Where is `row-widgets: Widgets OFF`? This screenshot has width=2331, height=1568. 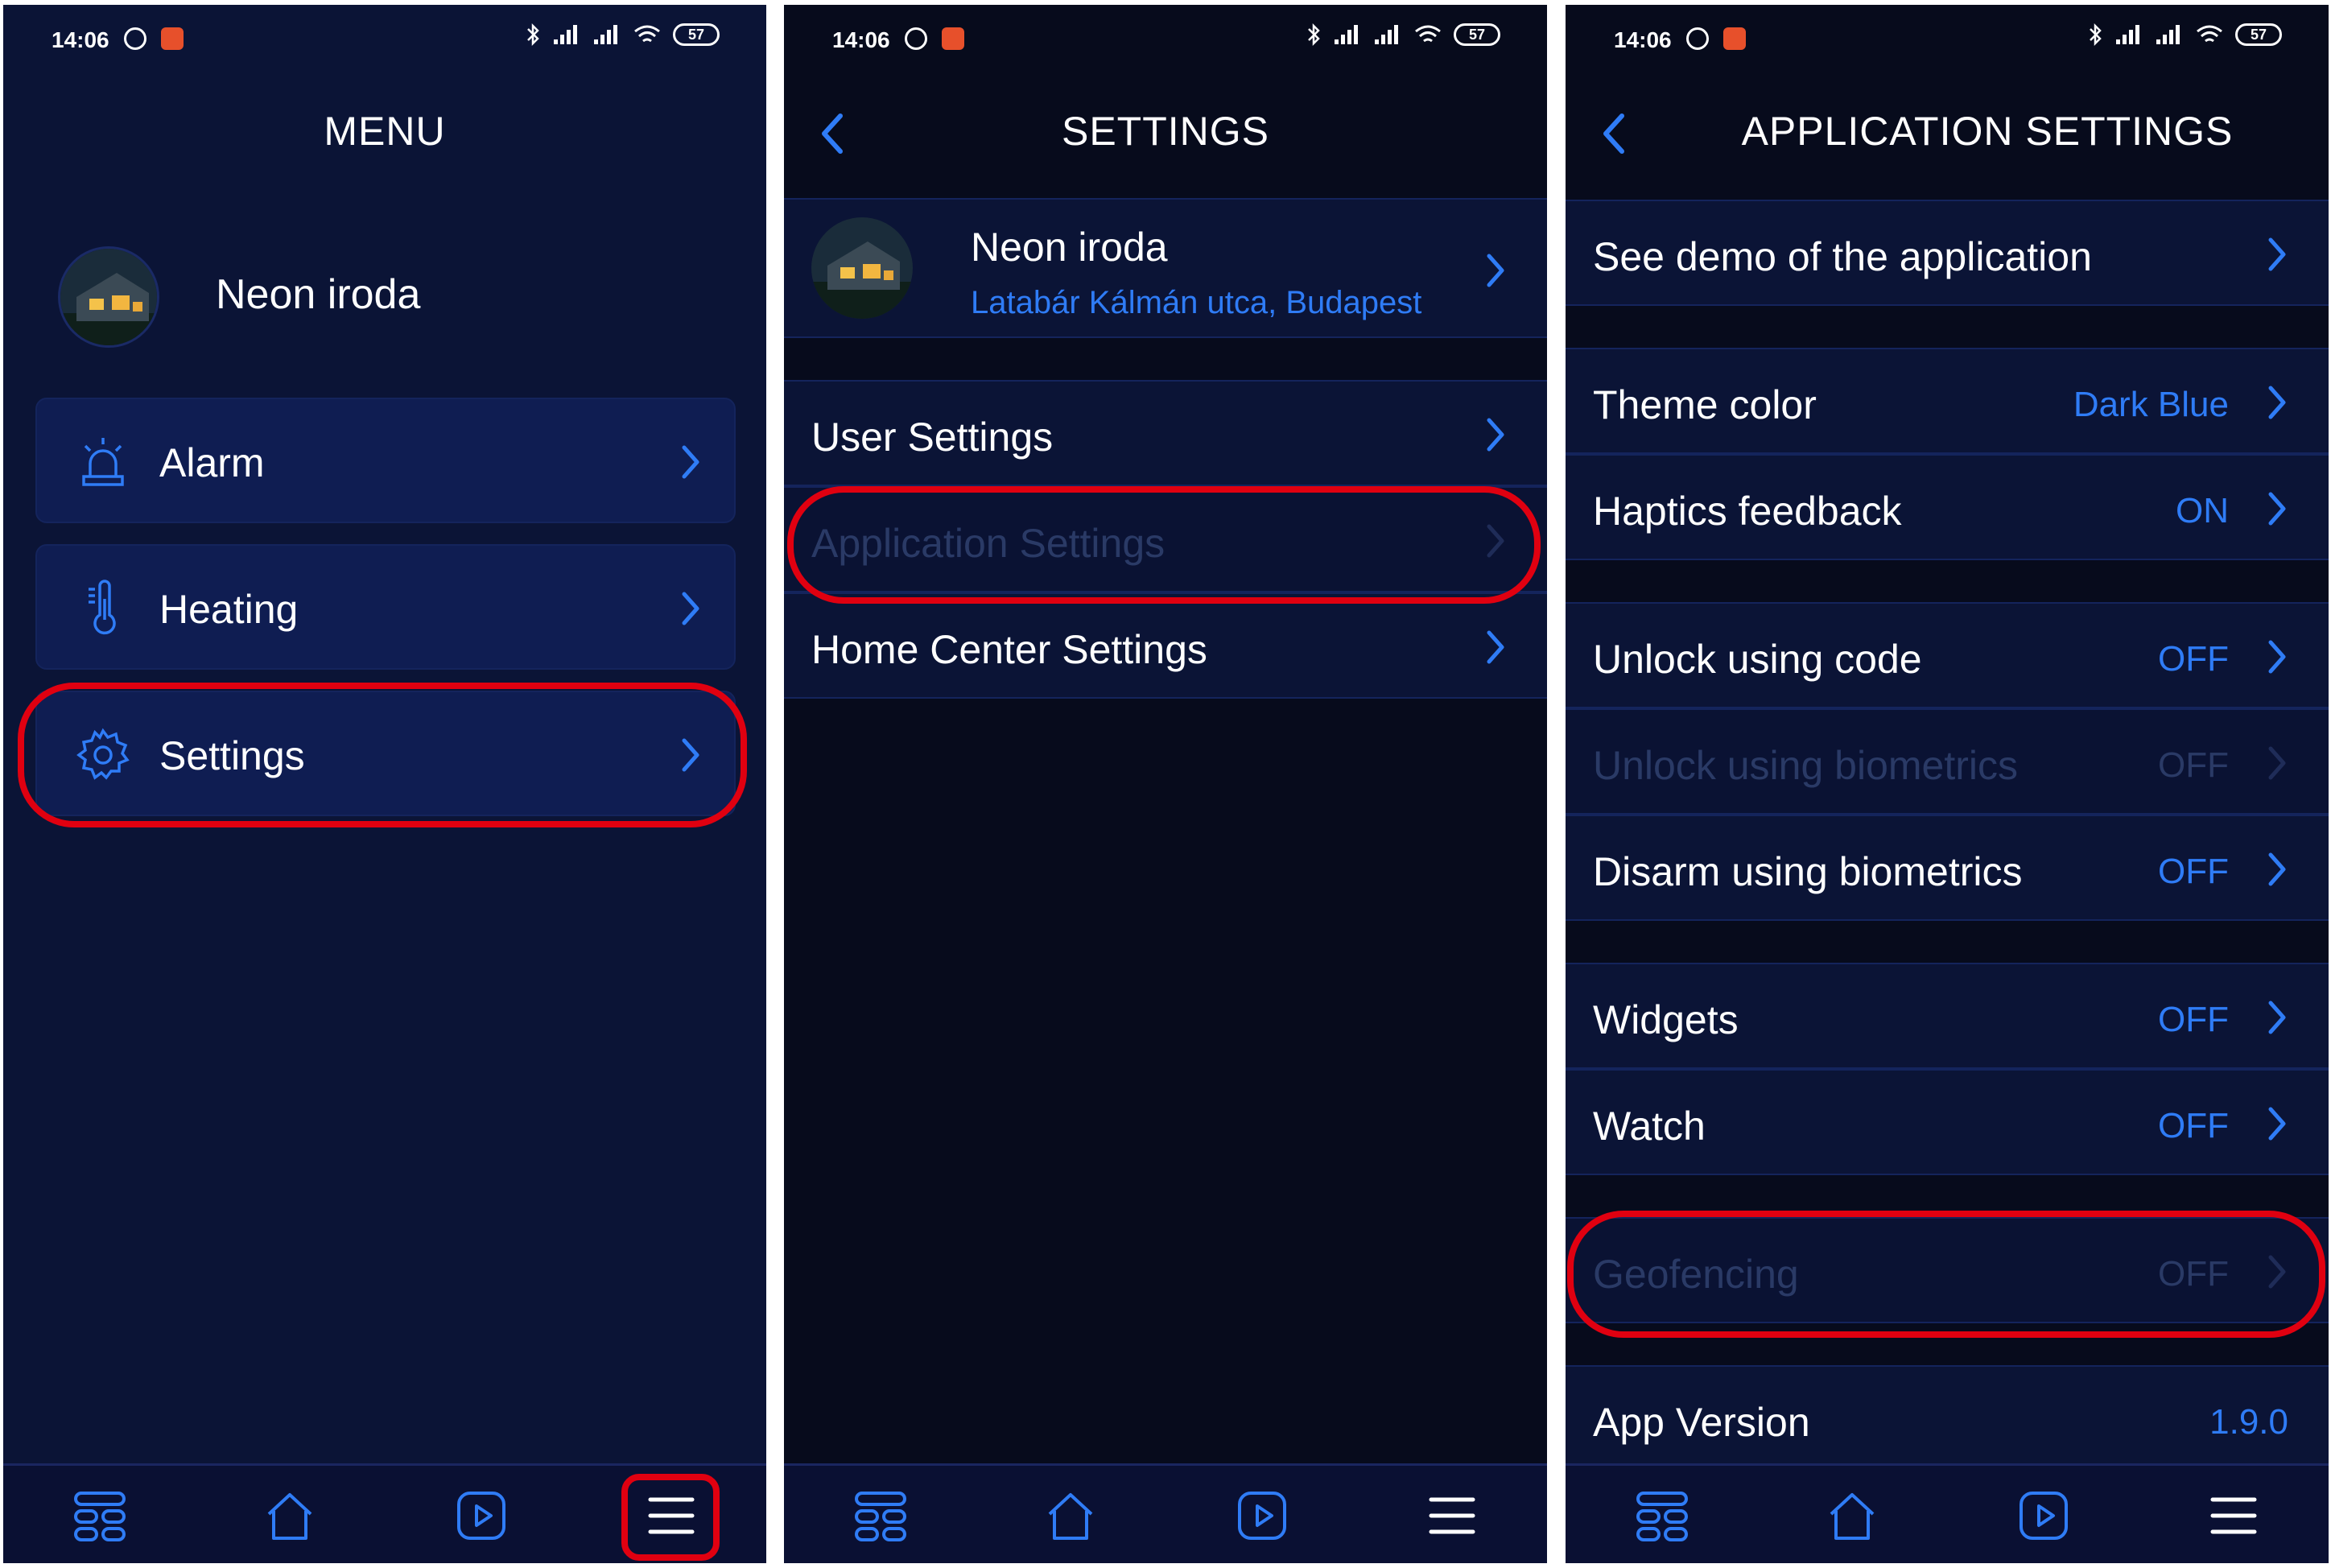
row-widgets: Widgets OFF is located at coordinates (1947, 1016).